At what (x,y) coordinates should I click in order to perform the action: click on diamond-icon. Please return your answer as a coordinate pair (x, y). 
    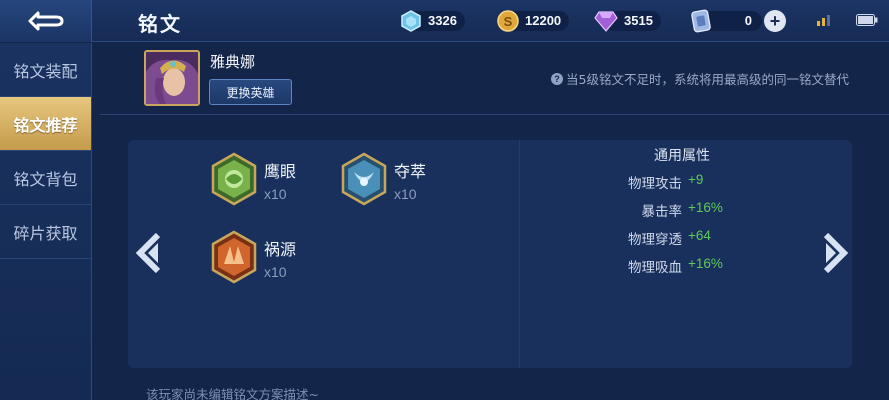
    Looking at the image, I should click on (411, 21).